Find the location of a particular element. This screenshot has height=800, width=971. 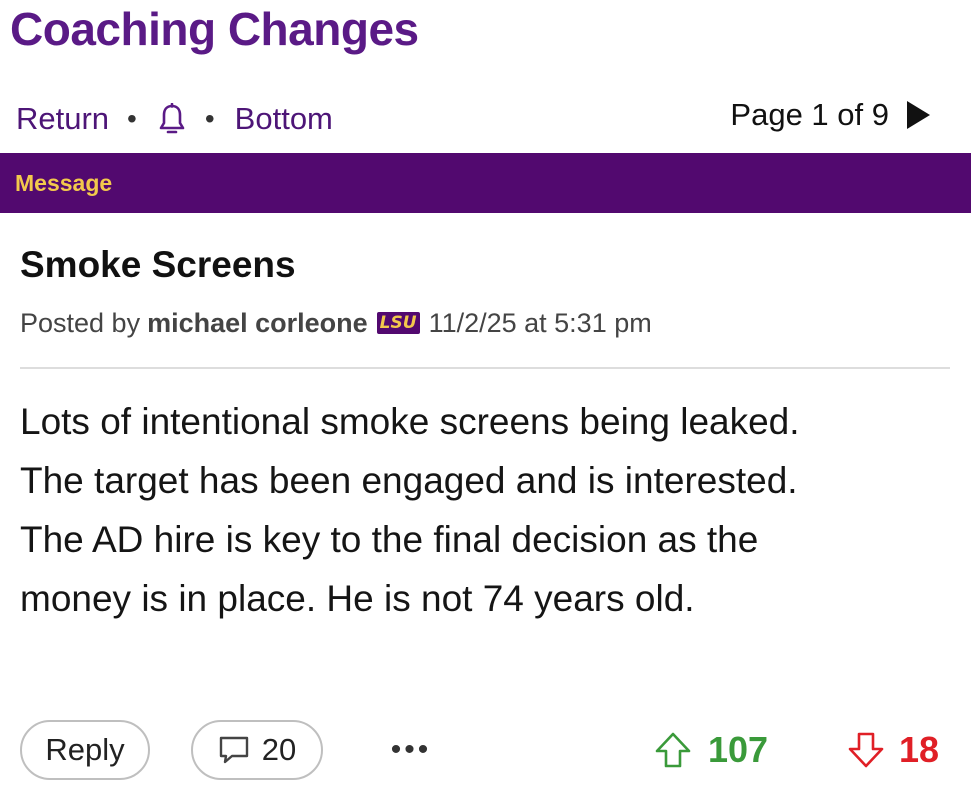

upvote-button: 107 is located at coordinates (711, 750).